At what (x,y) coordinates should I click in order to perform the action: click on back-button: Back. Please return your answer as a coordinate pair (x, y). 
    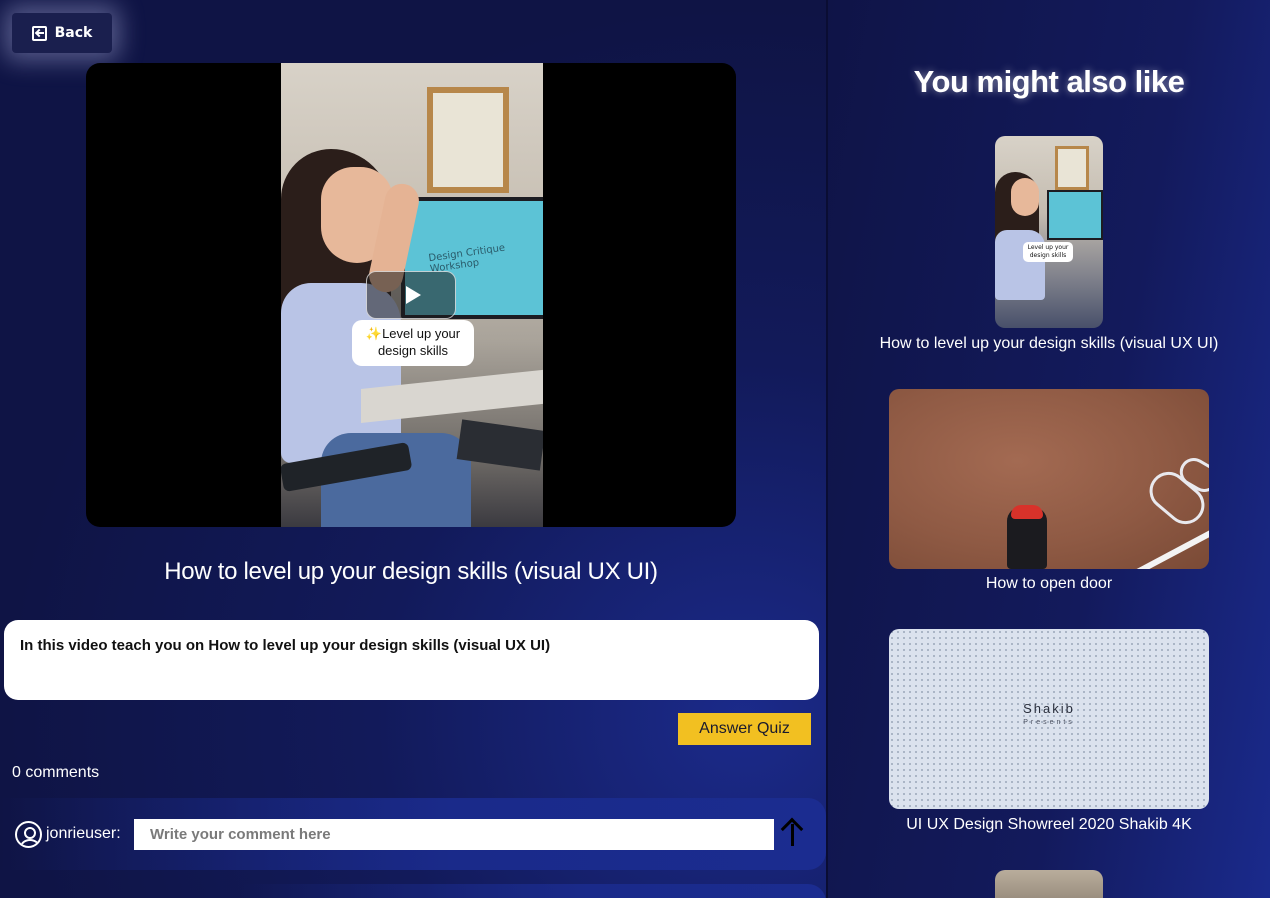
    Looking at the image, I should click on (62, 33).